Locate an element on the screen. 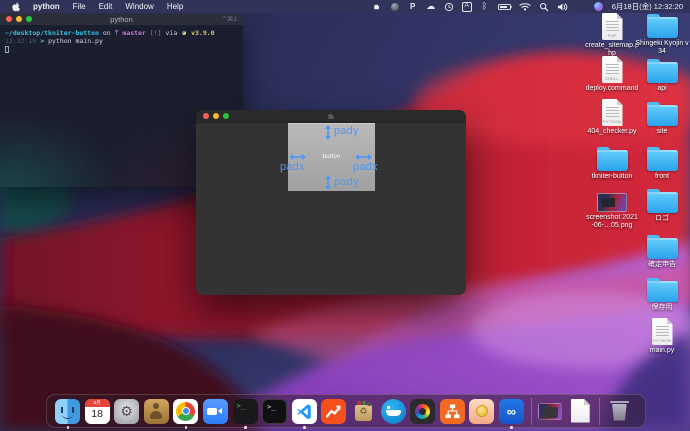 This screenshot has height=431, width=690. volume-icon is located at coordinates (562, 6).